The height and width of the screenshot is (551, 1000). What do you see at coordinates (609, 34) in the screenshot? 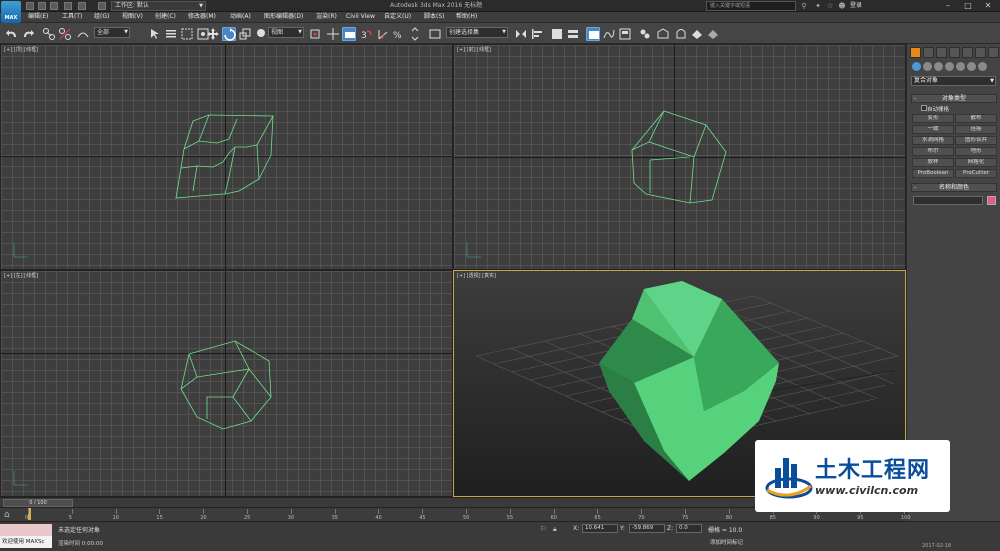
I see `curve-editor-icon` at bounding box center [609, 34].